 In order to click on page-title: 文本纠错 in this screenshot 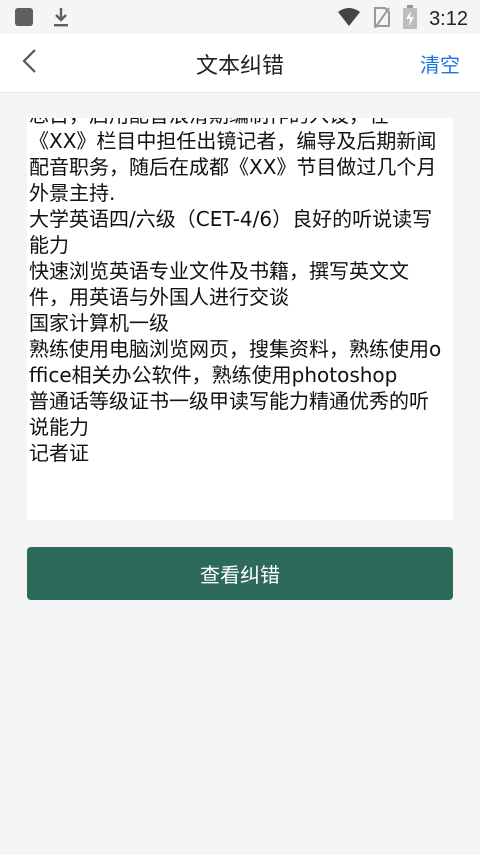, I will do `click(239, 66)`.